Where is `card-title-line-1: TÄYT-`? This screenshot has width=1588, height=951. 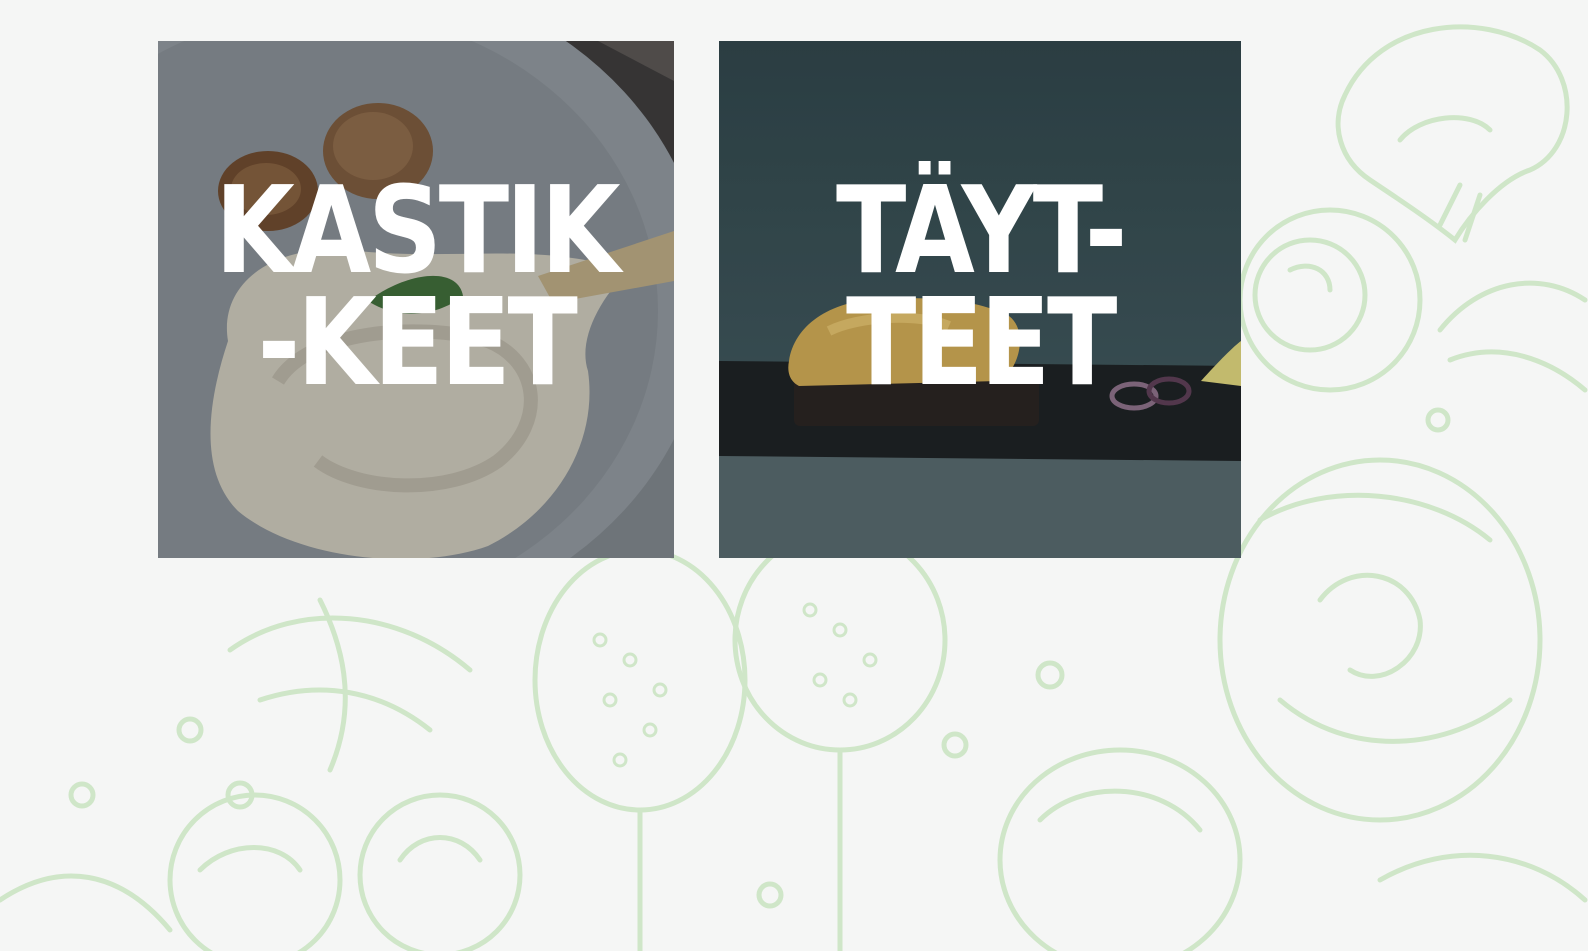 card-title-line-1: TÄYT- is located at coordinates (981, 231).